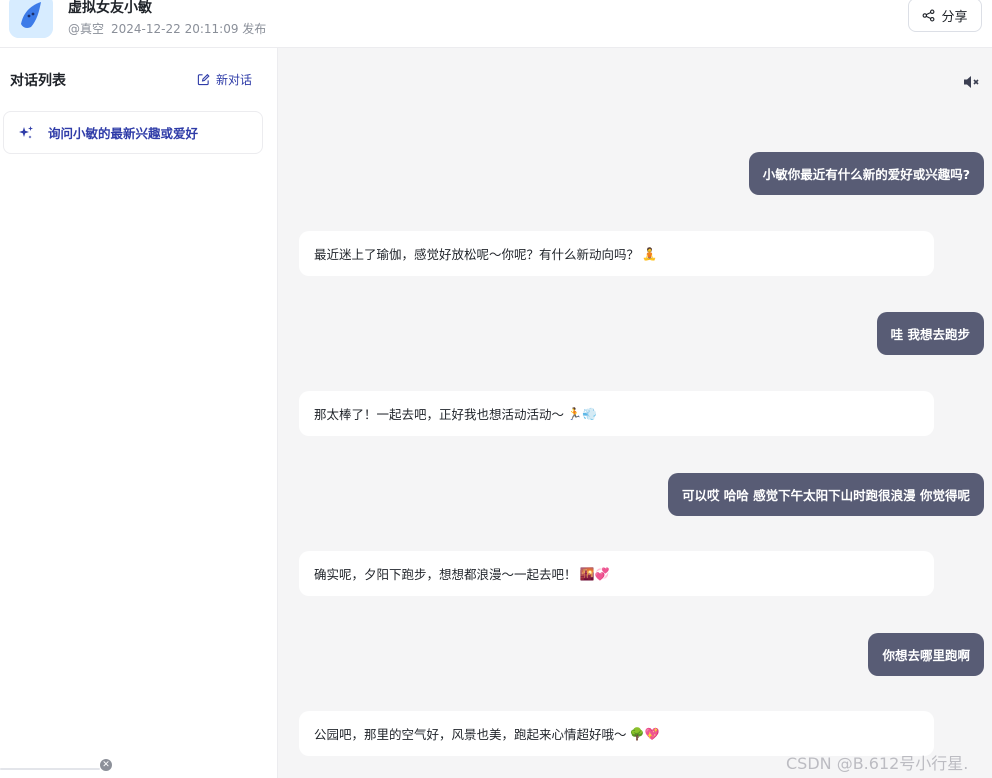  What do you see at coordinates (38, 81) in the screenshot?
I see `sidebar-title: 对话列表` at bounding box center [38, 81].